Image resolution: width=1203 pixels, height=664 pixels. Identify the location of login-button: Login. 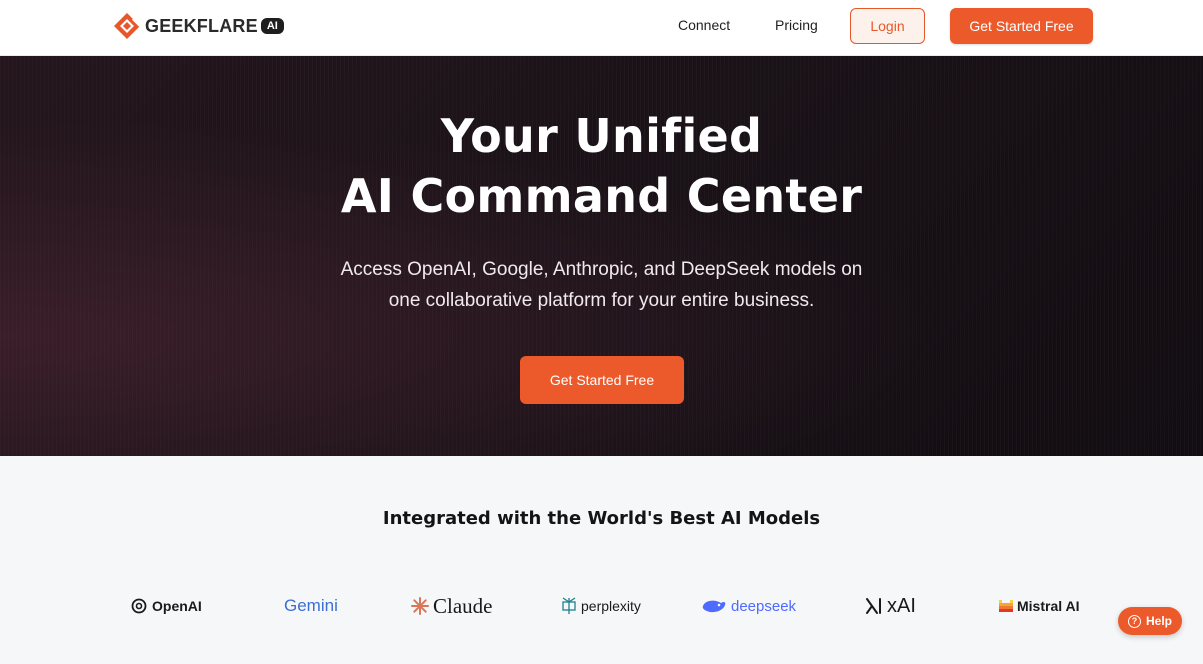
(887, 26).